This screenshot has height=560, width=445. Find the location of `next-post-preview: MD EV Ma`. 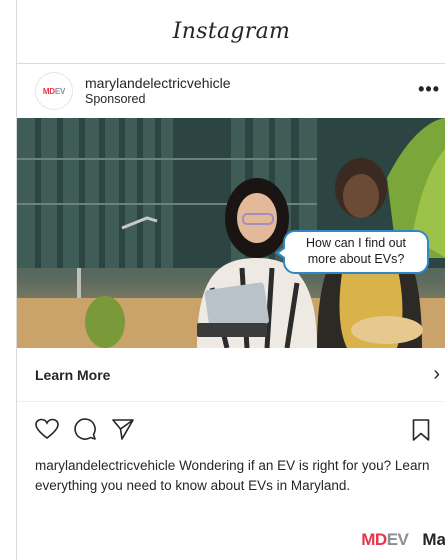

next-post-preview: MD EV Ma is located at coordinates (403, 540).